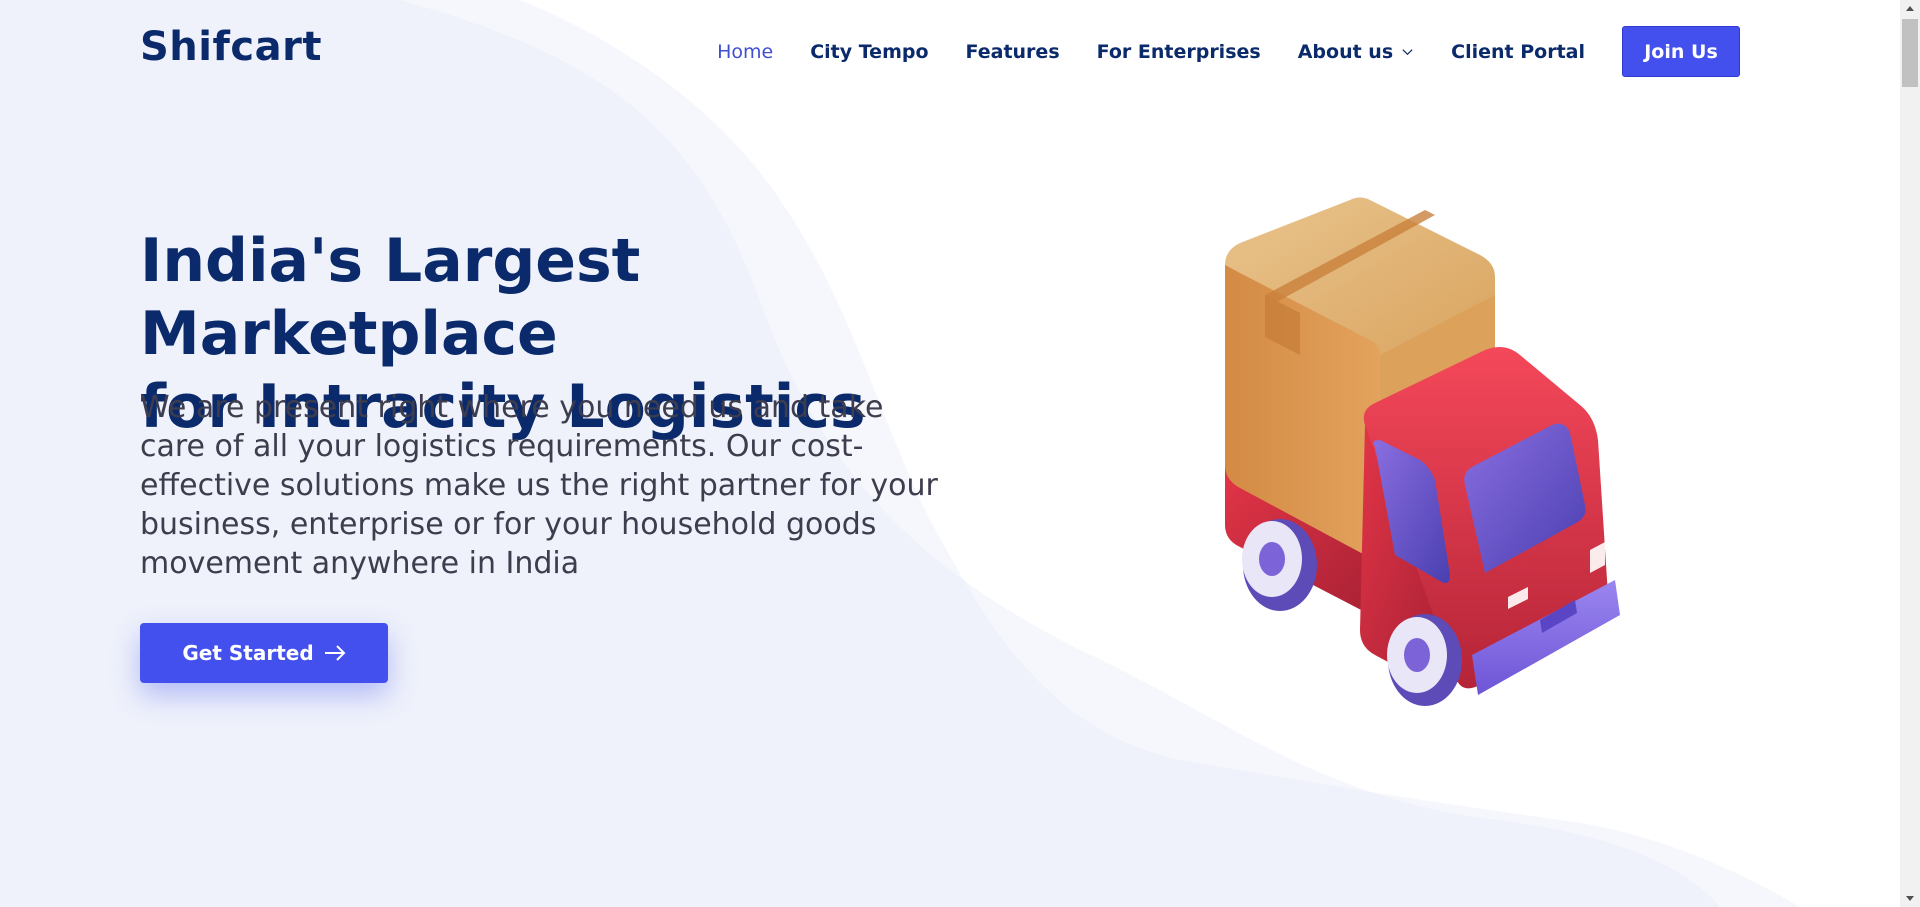 Image resolution: width=1920 pixels, height=907 pixels. What do you see at coordinates (1345, 51) in the screenshot?
I see `nav-about-us-label: About us` at bounding box center [1345, 51].